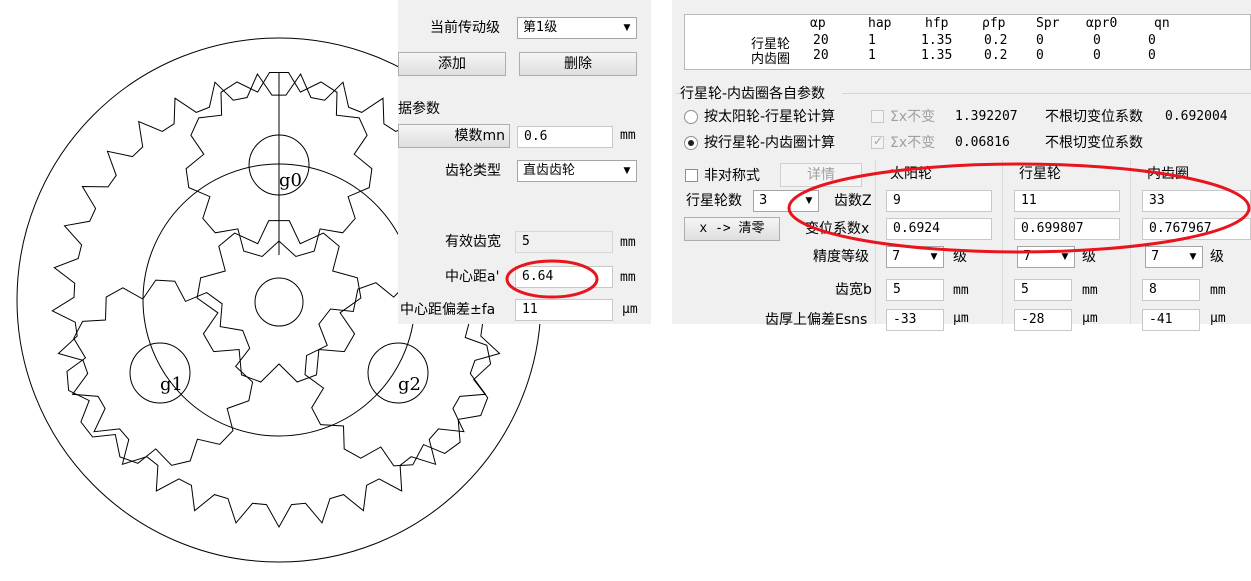 The height and width of the screenshot is (581, 1251). What do you see at coordinates (939, 229) in the screenshot?
I see `sun-shift-input: 0.6924` at bounding box center [939, 229].